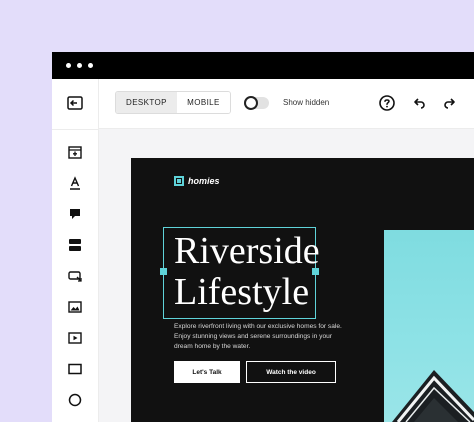 This screenshot has width=474, height=422. What do you see at coordinates (207, 372) in the screenshot?
I see `lets-talk-button: Let's Talk` at bounding box center [207, 372].